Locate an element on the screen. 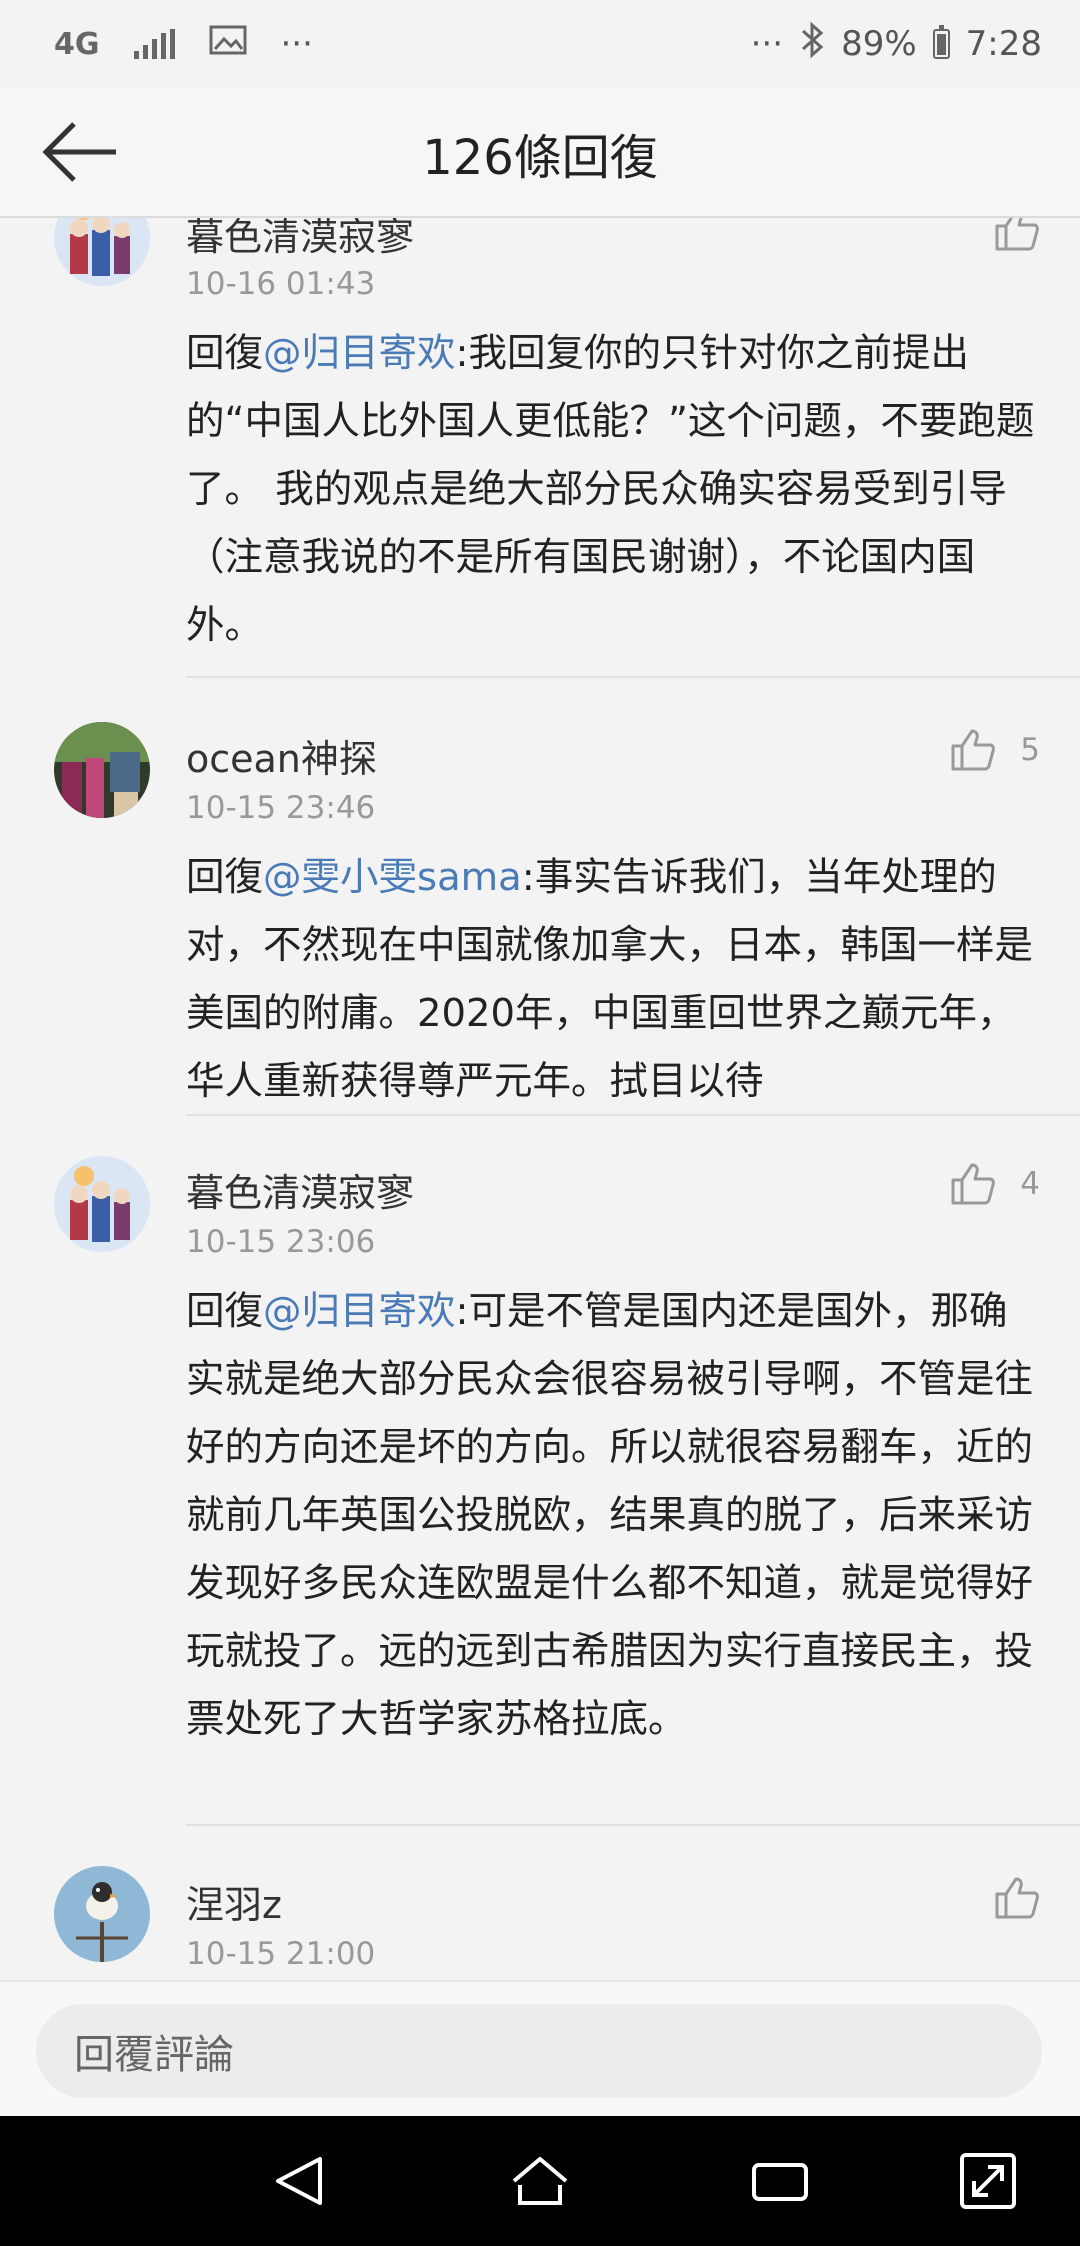 Image resolution: width=1080 pixels, height=2246 pixels. like-count: 4 is located at coordinates (1030, 1184).